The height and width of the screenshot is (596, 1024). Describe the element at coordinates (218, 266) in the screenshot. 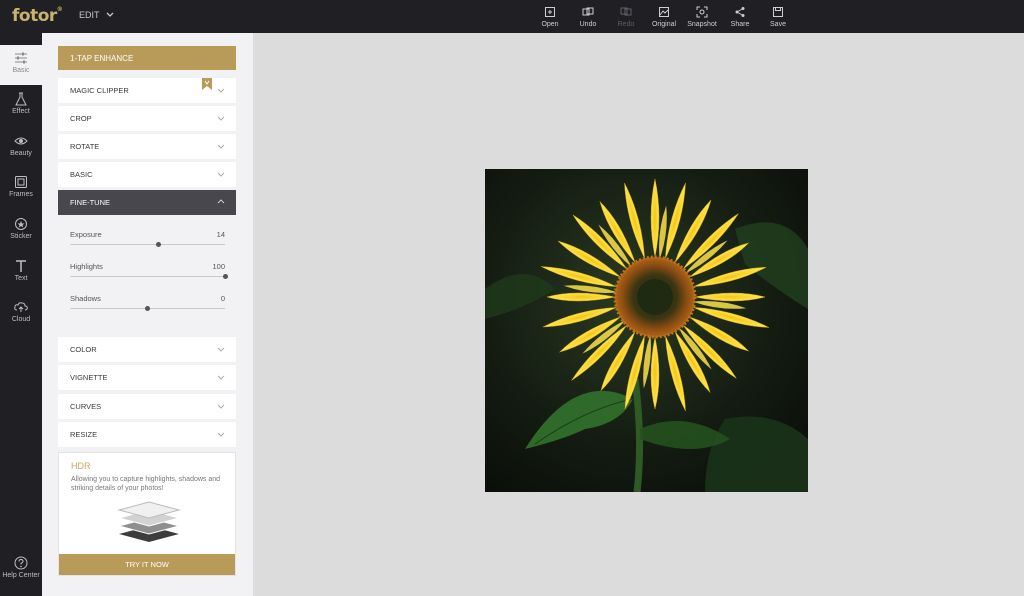

I see `highlights-value: 100` at that location.